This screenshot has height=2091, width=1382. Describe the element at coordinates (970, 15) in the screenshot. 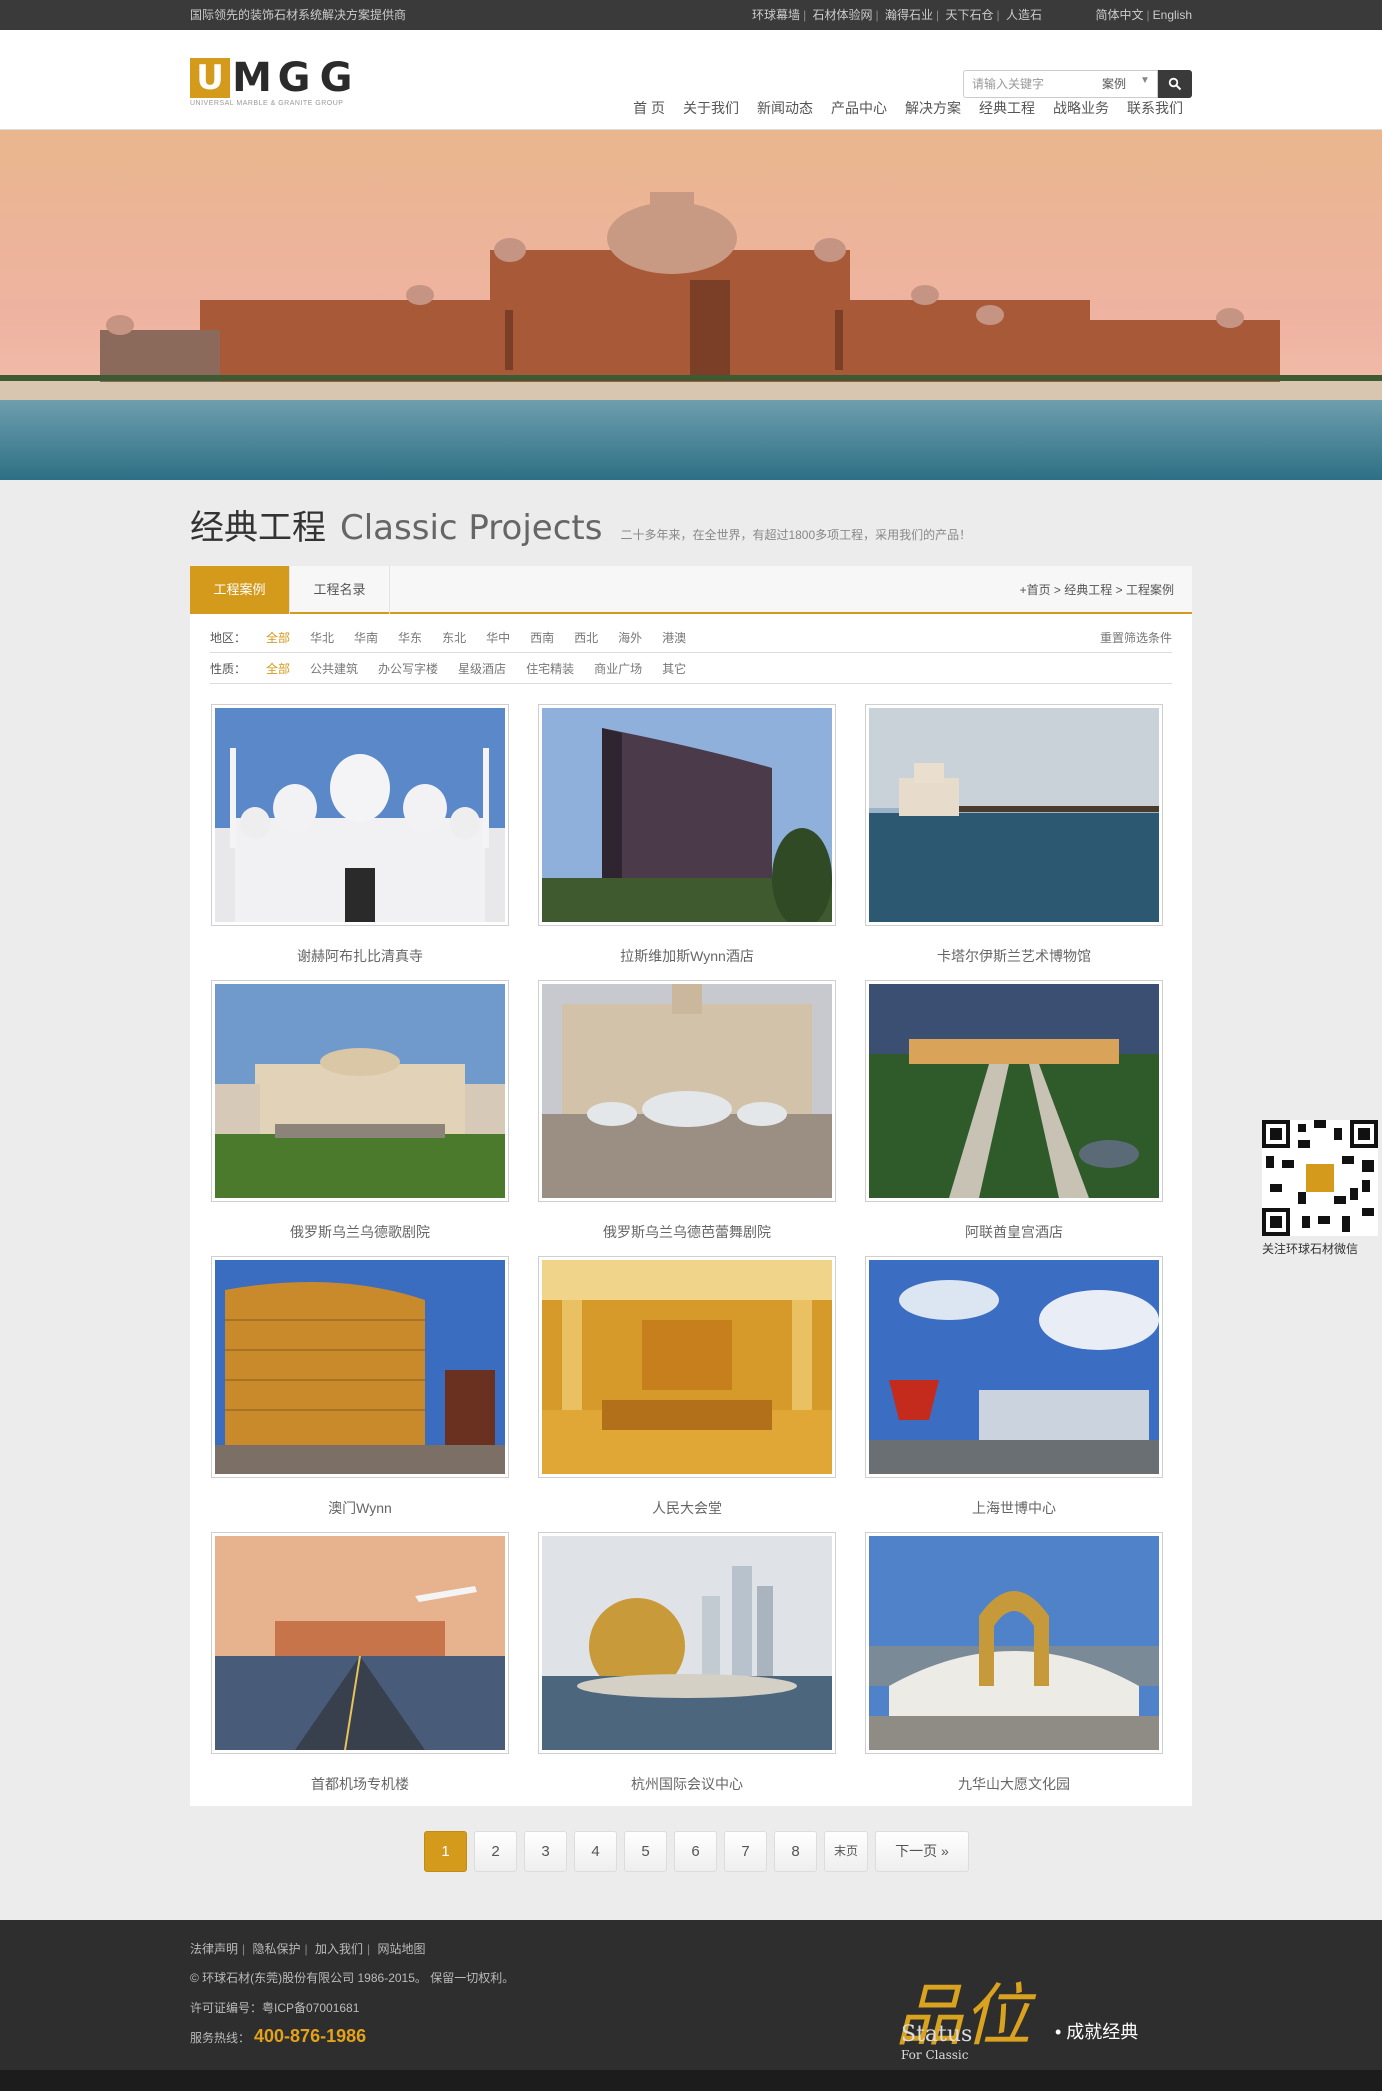

I see `partner-link: 天下石仓` at that location.